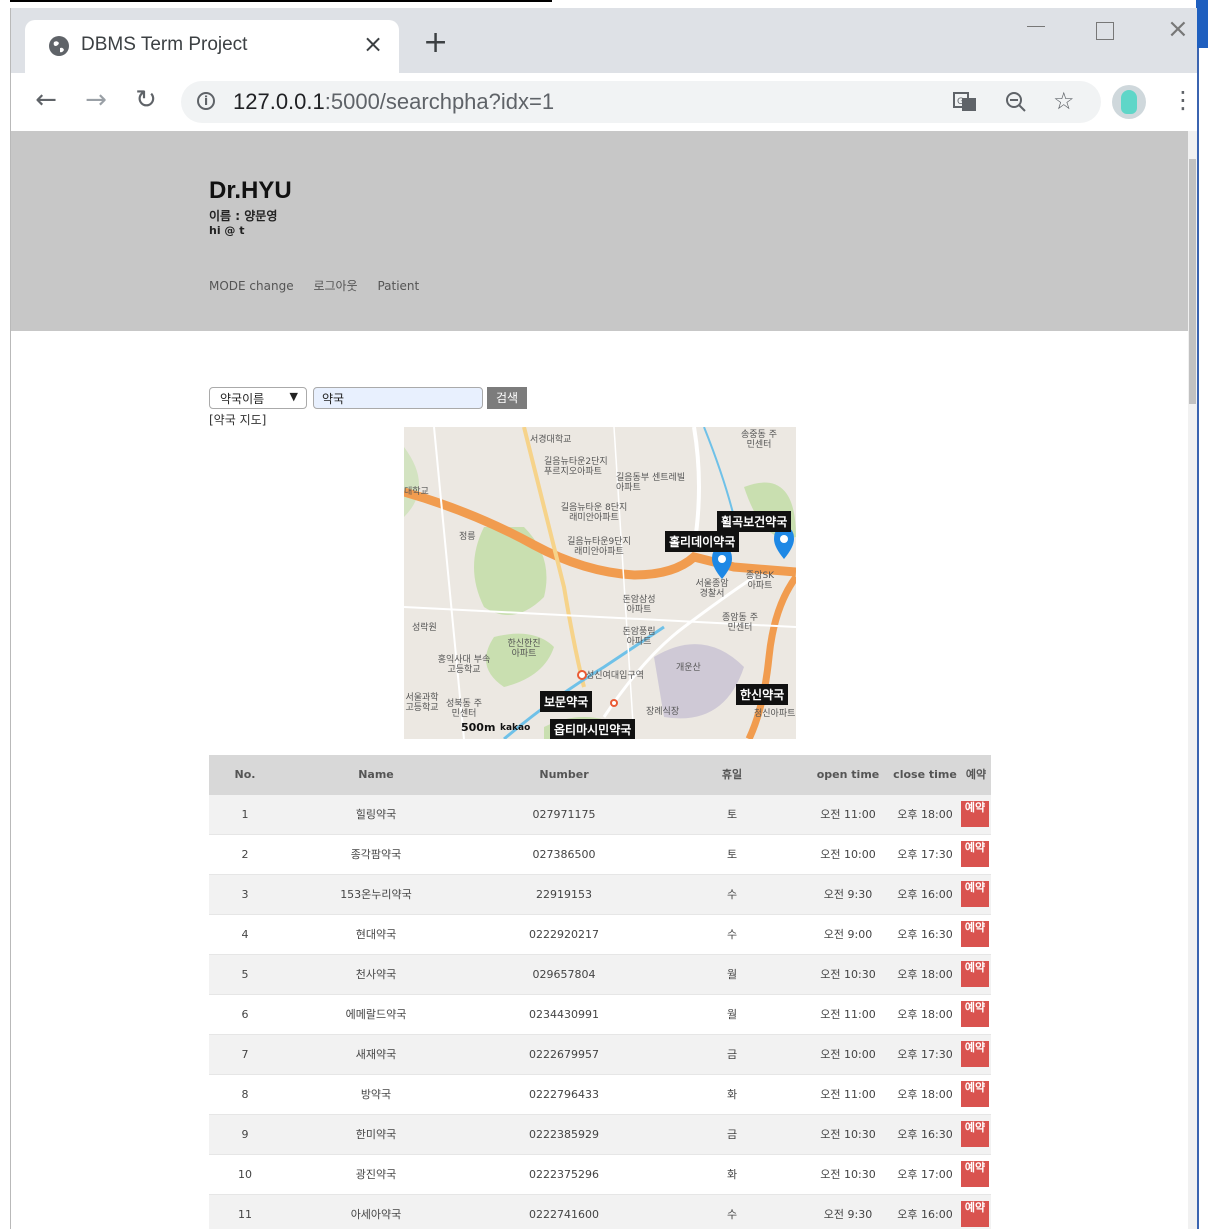 The image size is (1208, 1229). I want to click on search-type-value: 약국이름, so click(242, 399).